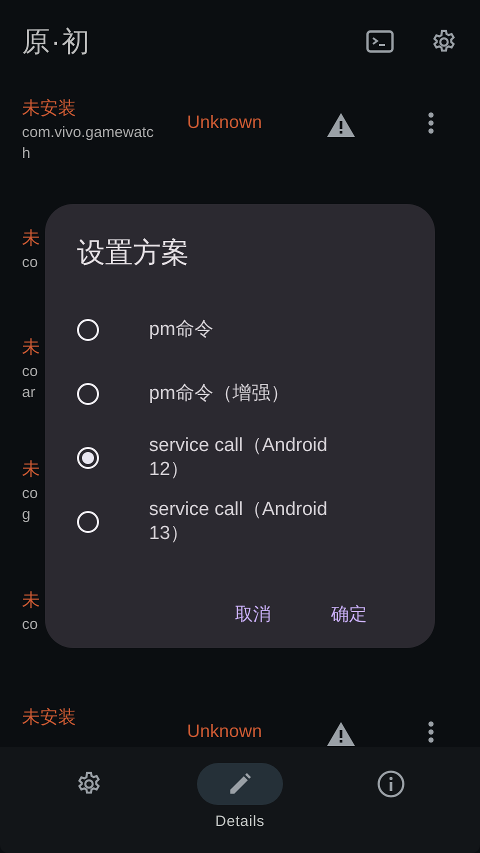  I want to click on option-label: pm命令, so click(260, 330).